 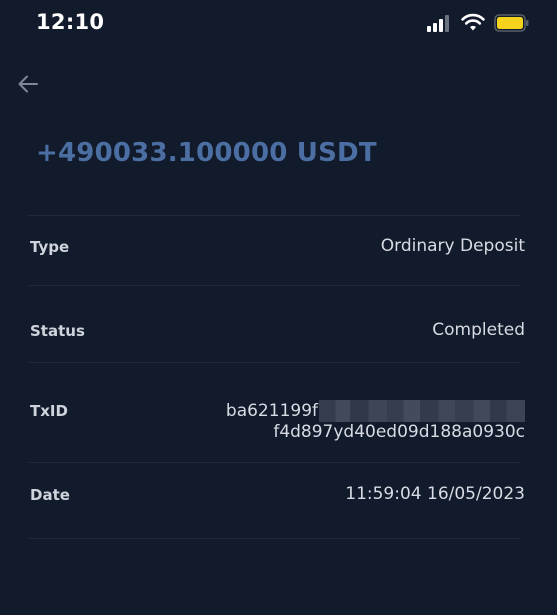 I want to click on status-bar: 12:10, so click(x=278, y=24).